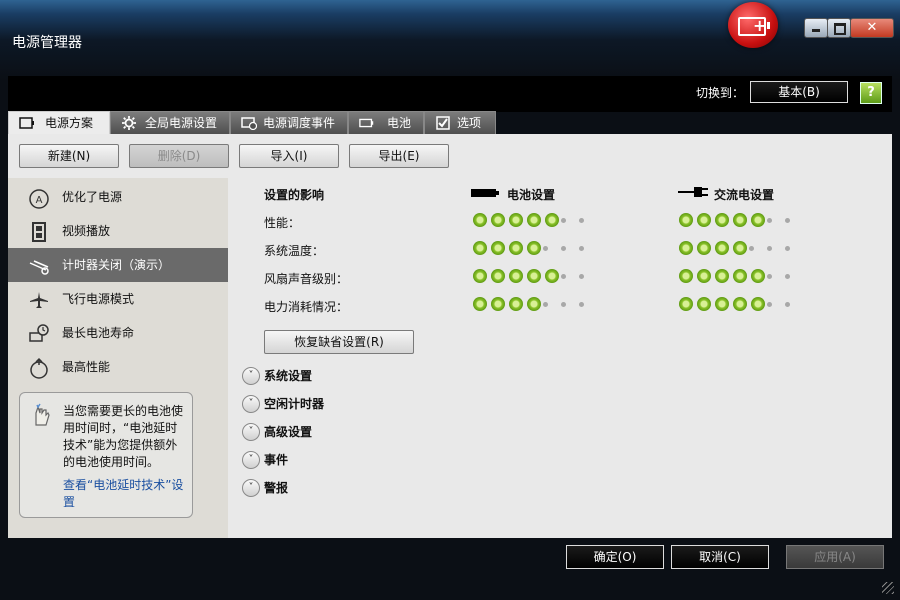 Image resolution: width=900 pixels, height=600 pixels. What do you see at coordinates (306, 307) in the screenshot?
I see `impact-label-power: 电力消耗情况：` at bounding box center [306, 307].